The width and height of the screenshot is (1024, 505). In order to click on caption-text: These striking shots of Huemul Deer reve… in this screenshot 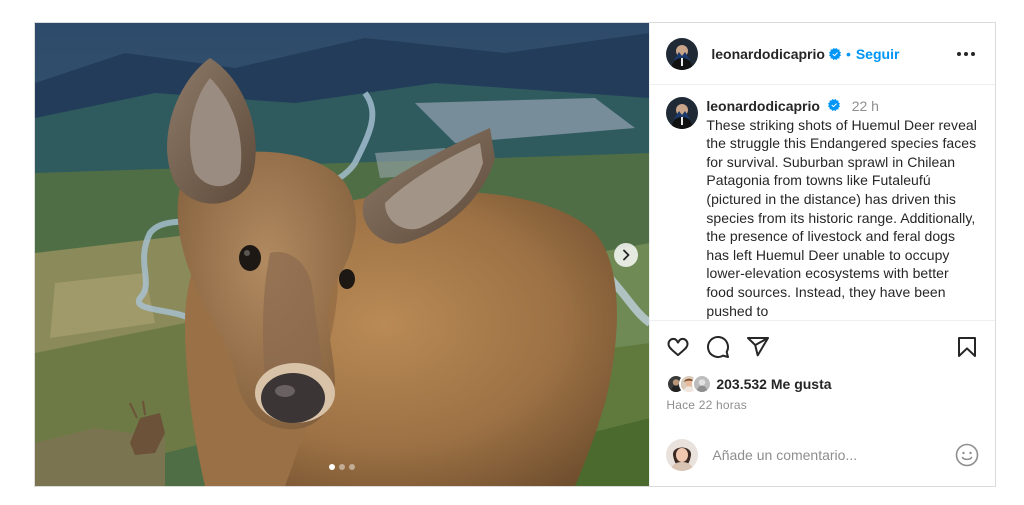, I will do `click(841, 217)`.